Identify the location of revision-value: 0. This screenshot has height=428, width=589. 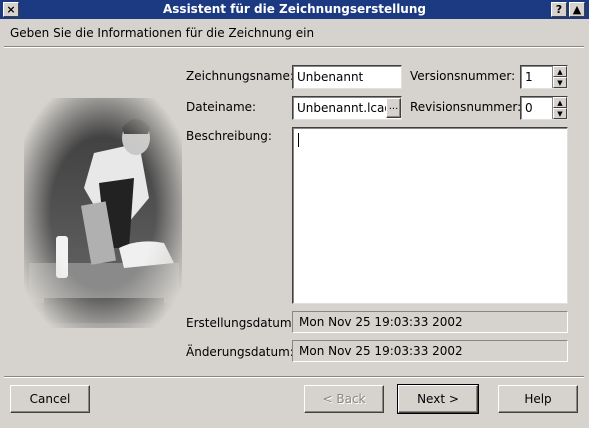
(529, 108).